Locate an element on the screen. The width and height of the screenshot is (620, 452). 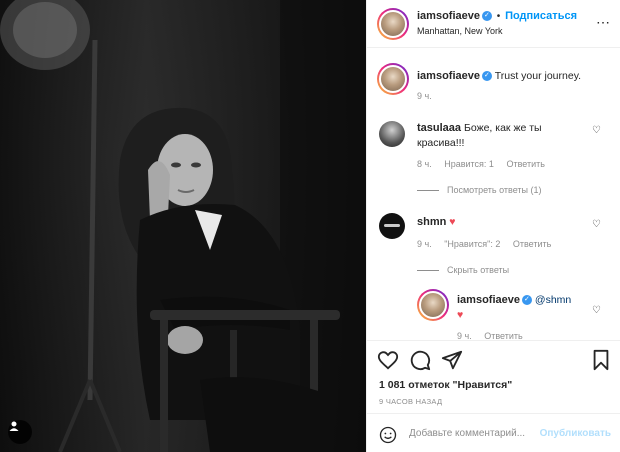
commenter-username: shmn is located at coordinates (431, 222).